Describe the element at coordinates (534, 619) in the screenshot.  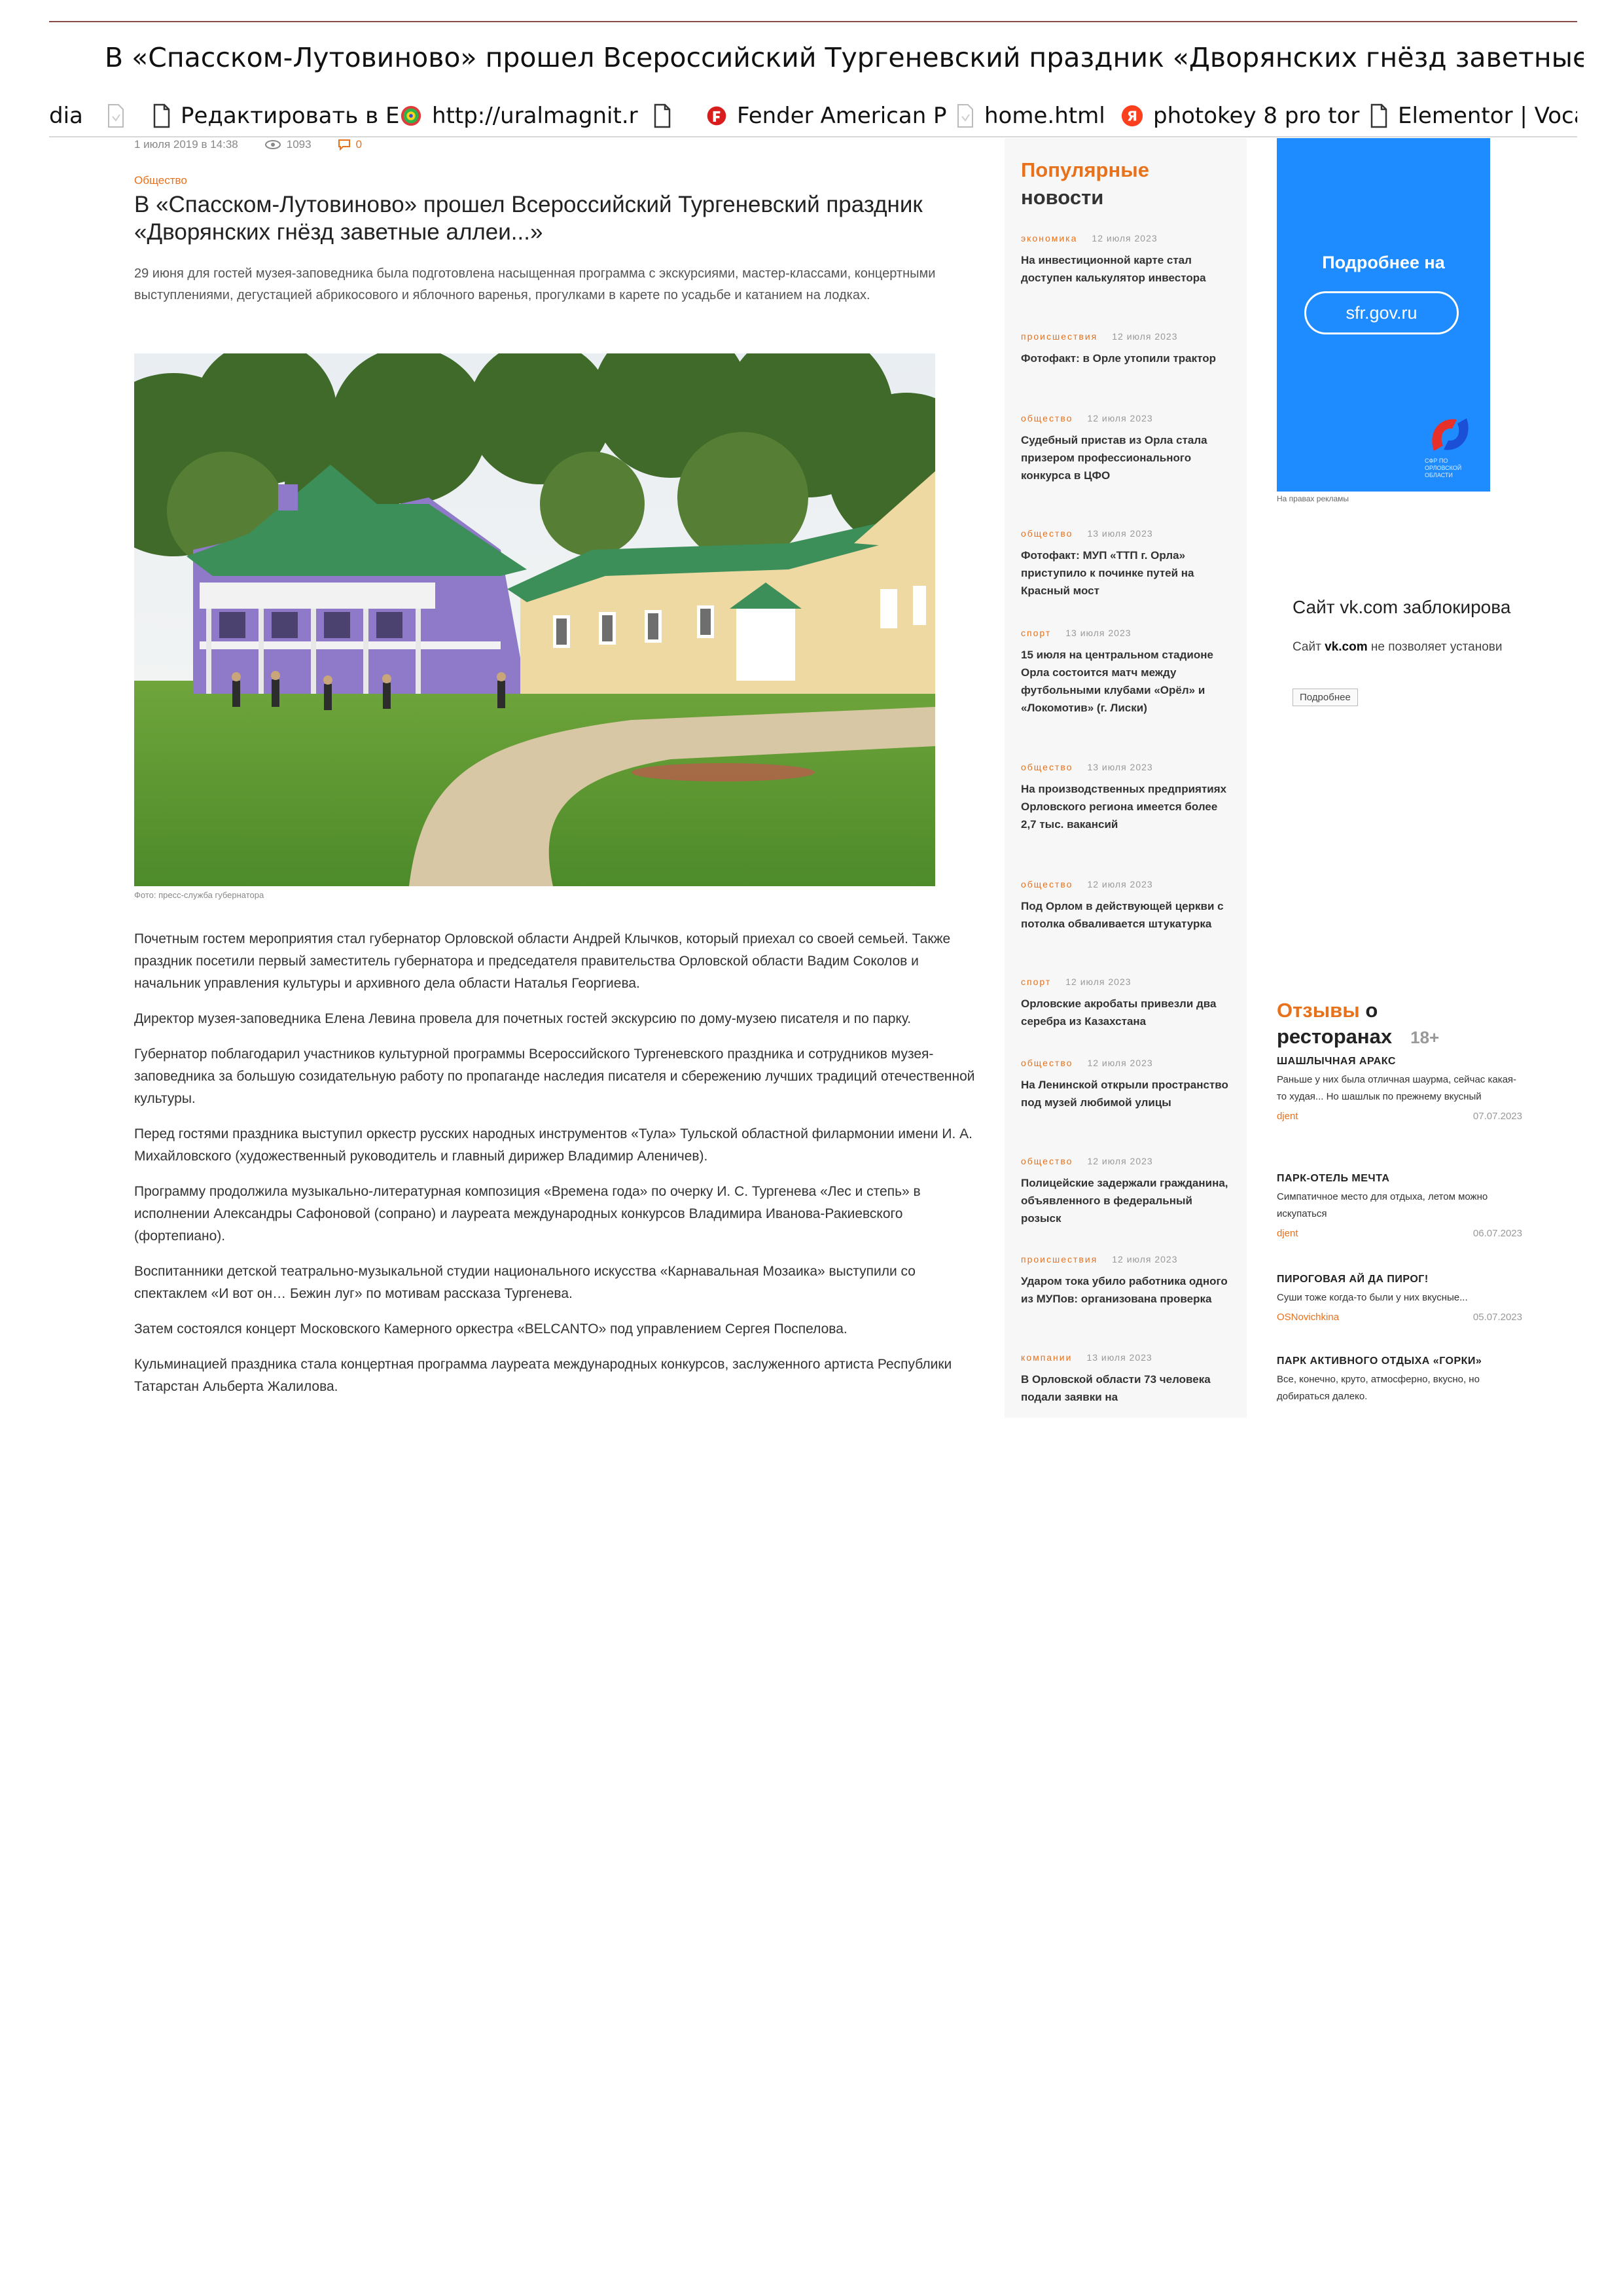
I see `article-photo` at that location.